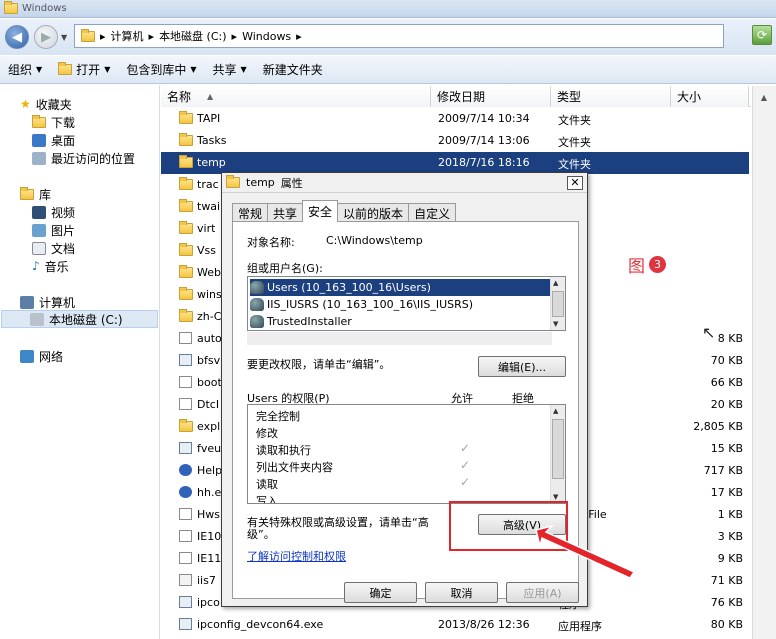  I want to click on close-icon: ✕, so click(575, 183).